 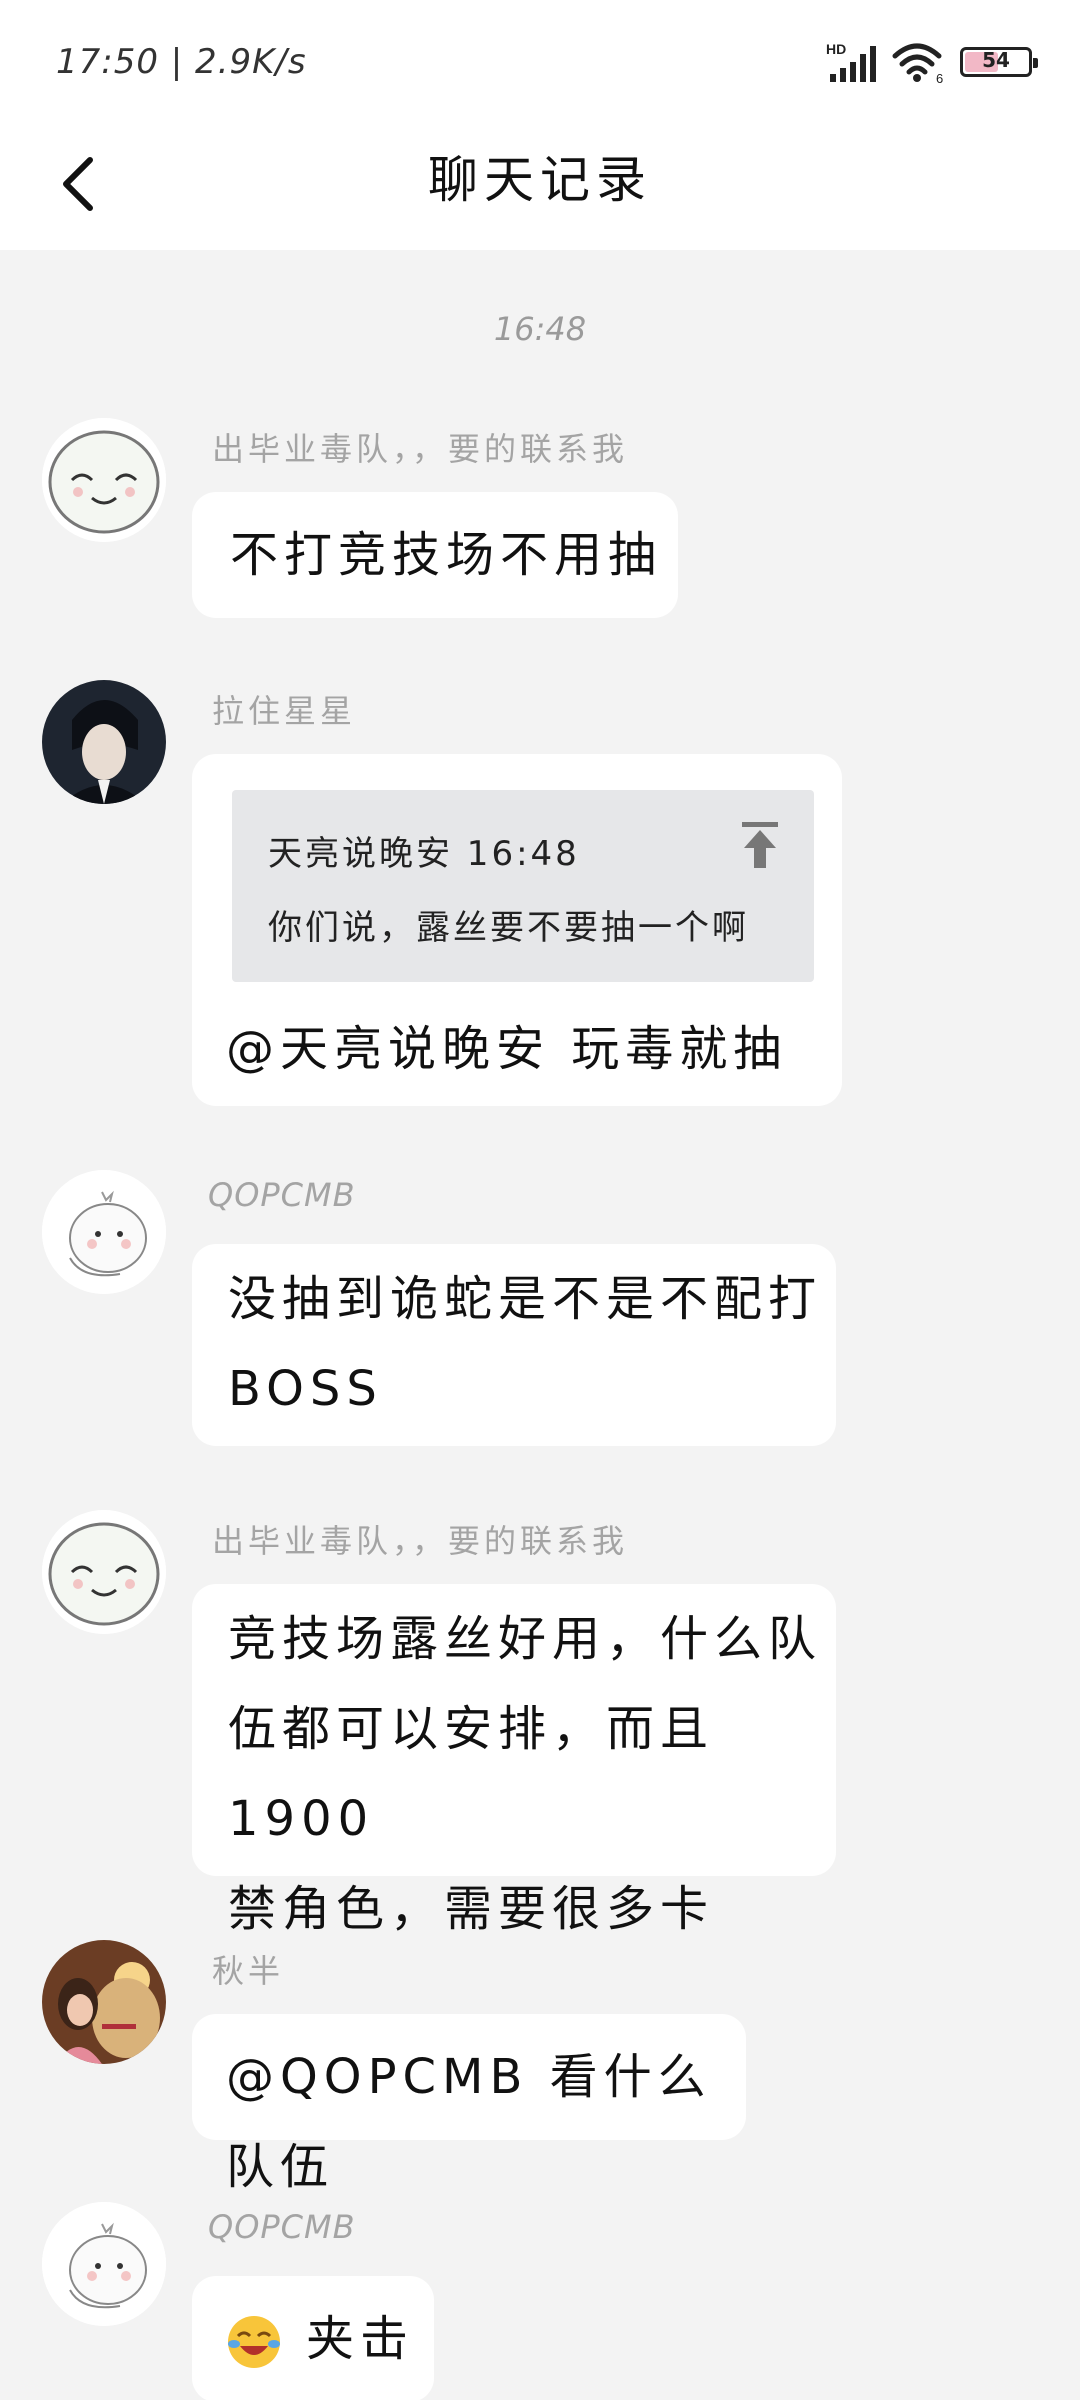 I want to click on message-bubble: 天亮说晚安 16:48 你们说，露丝要不要抽一个啊 @天亮说晚安 玩毒就抽, so click(x=517, y=930).